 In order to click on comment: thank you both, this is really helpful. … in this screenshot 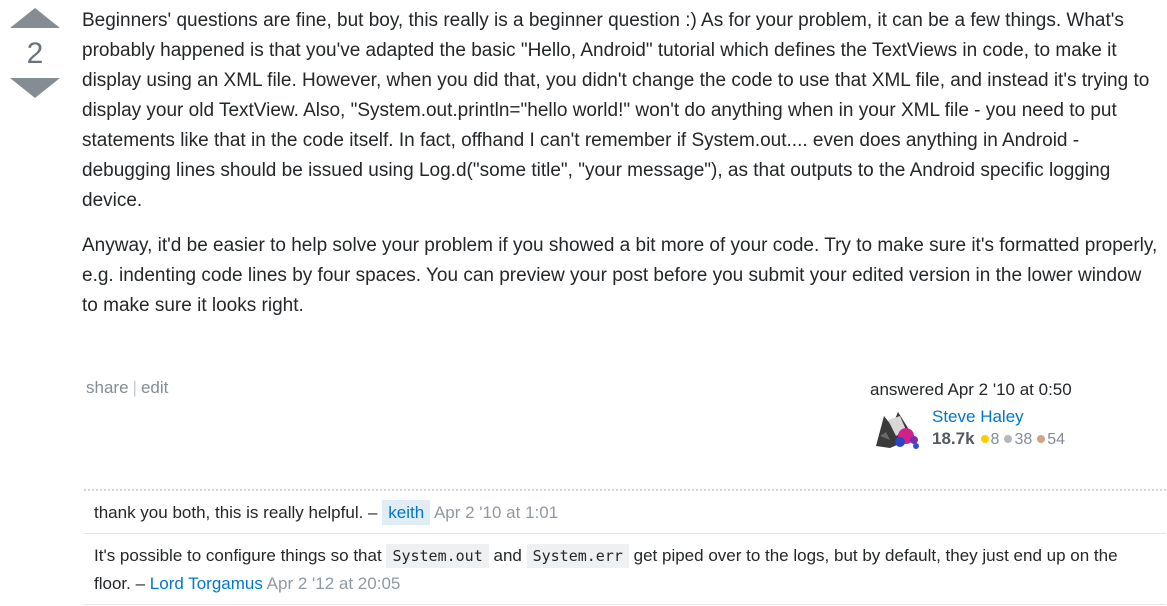, I will do `click(625, 512)`.